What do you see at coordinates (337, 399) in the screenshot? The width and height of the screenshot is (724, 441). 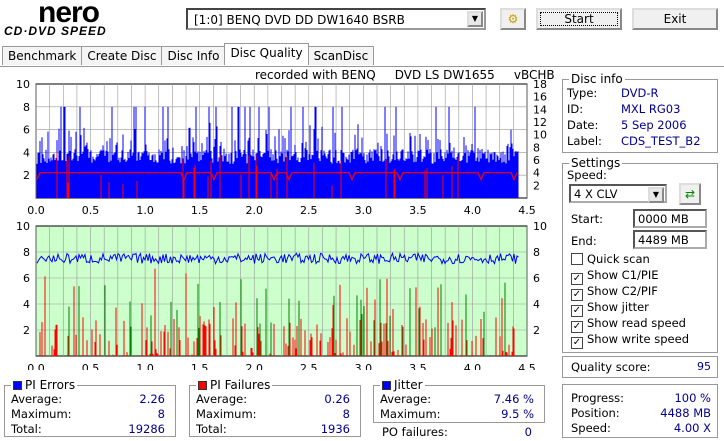 I see `stat-value: 0.26` at bounding box center [337, 399].